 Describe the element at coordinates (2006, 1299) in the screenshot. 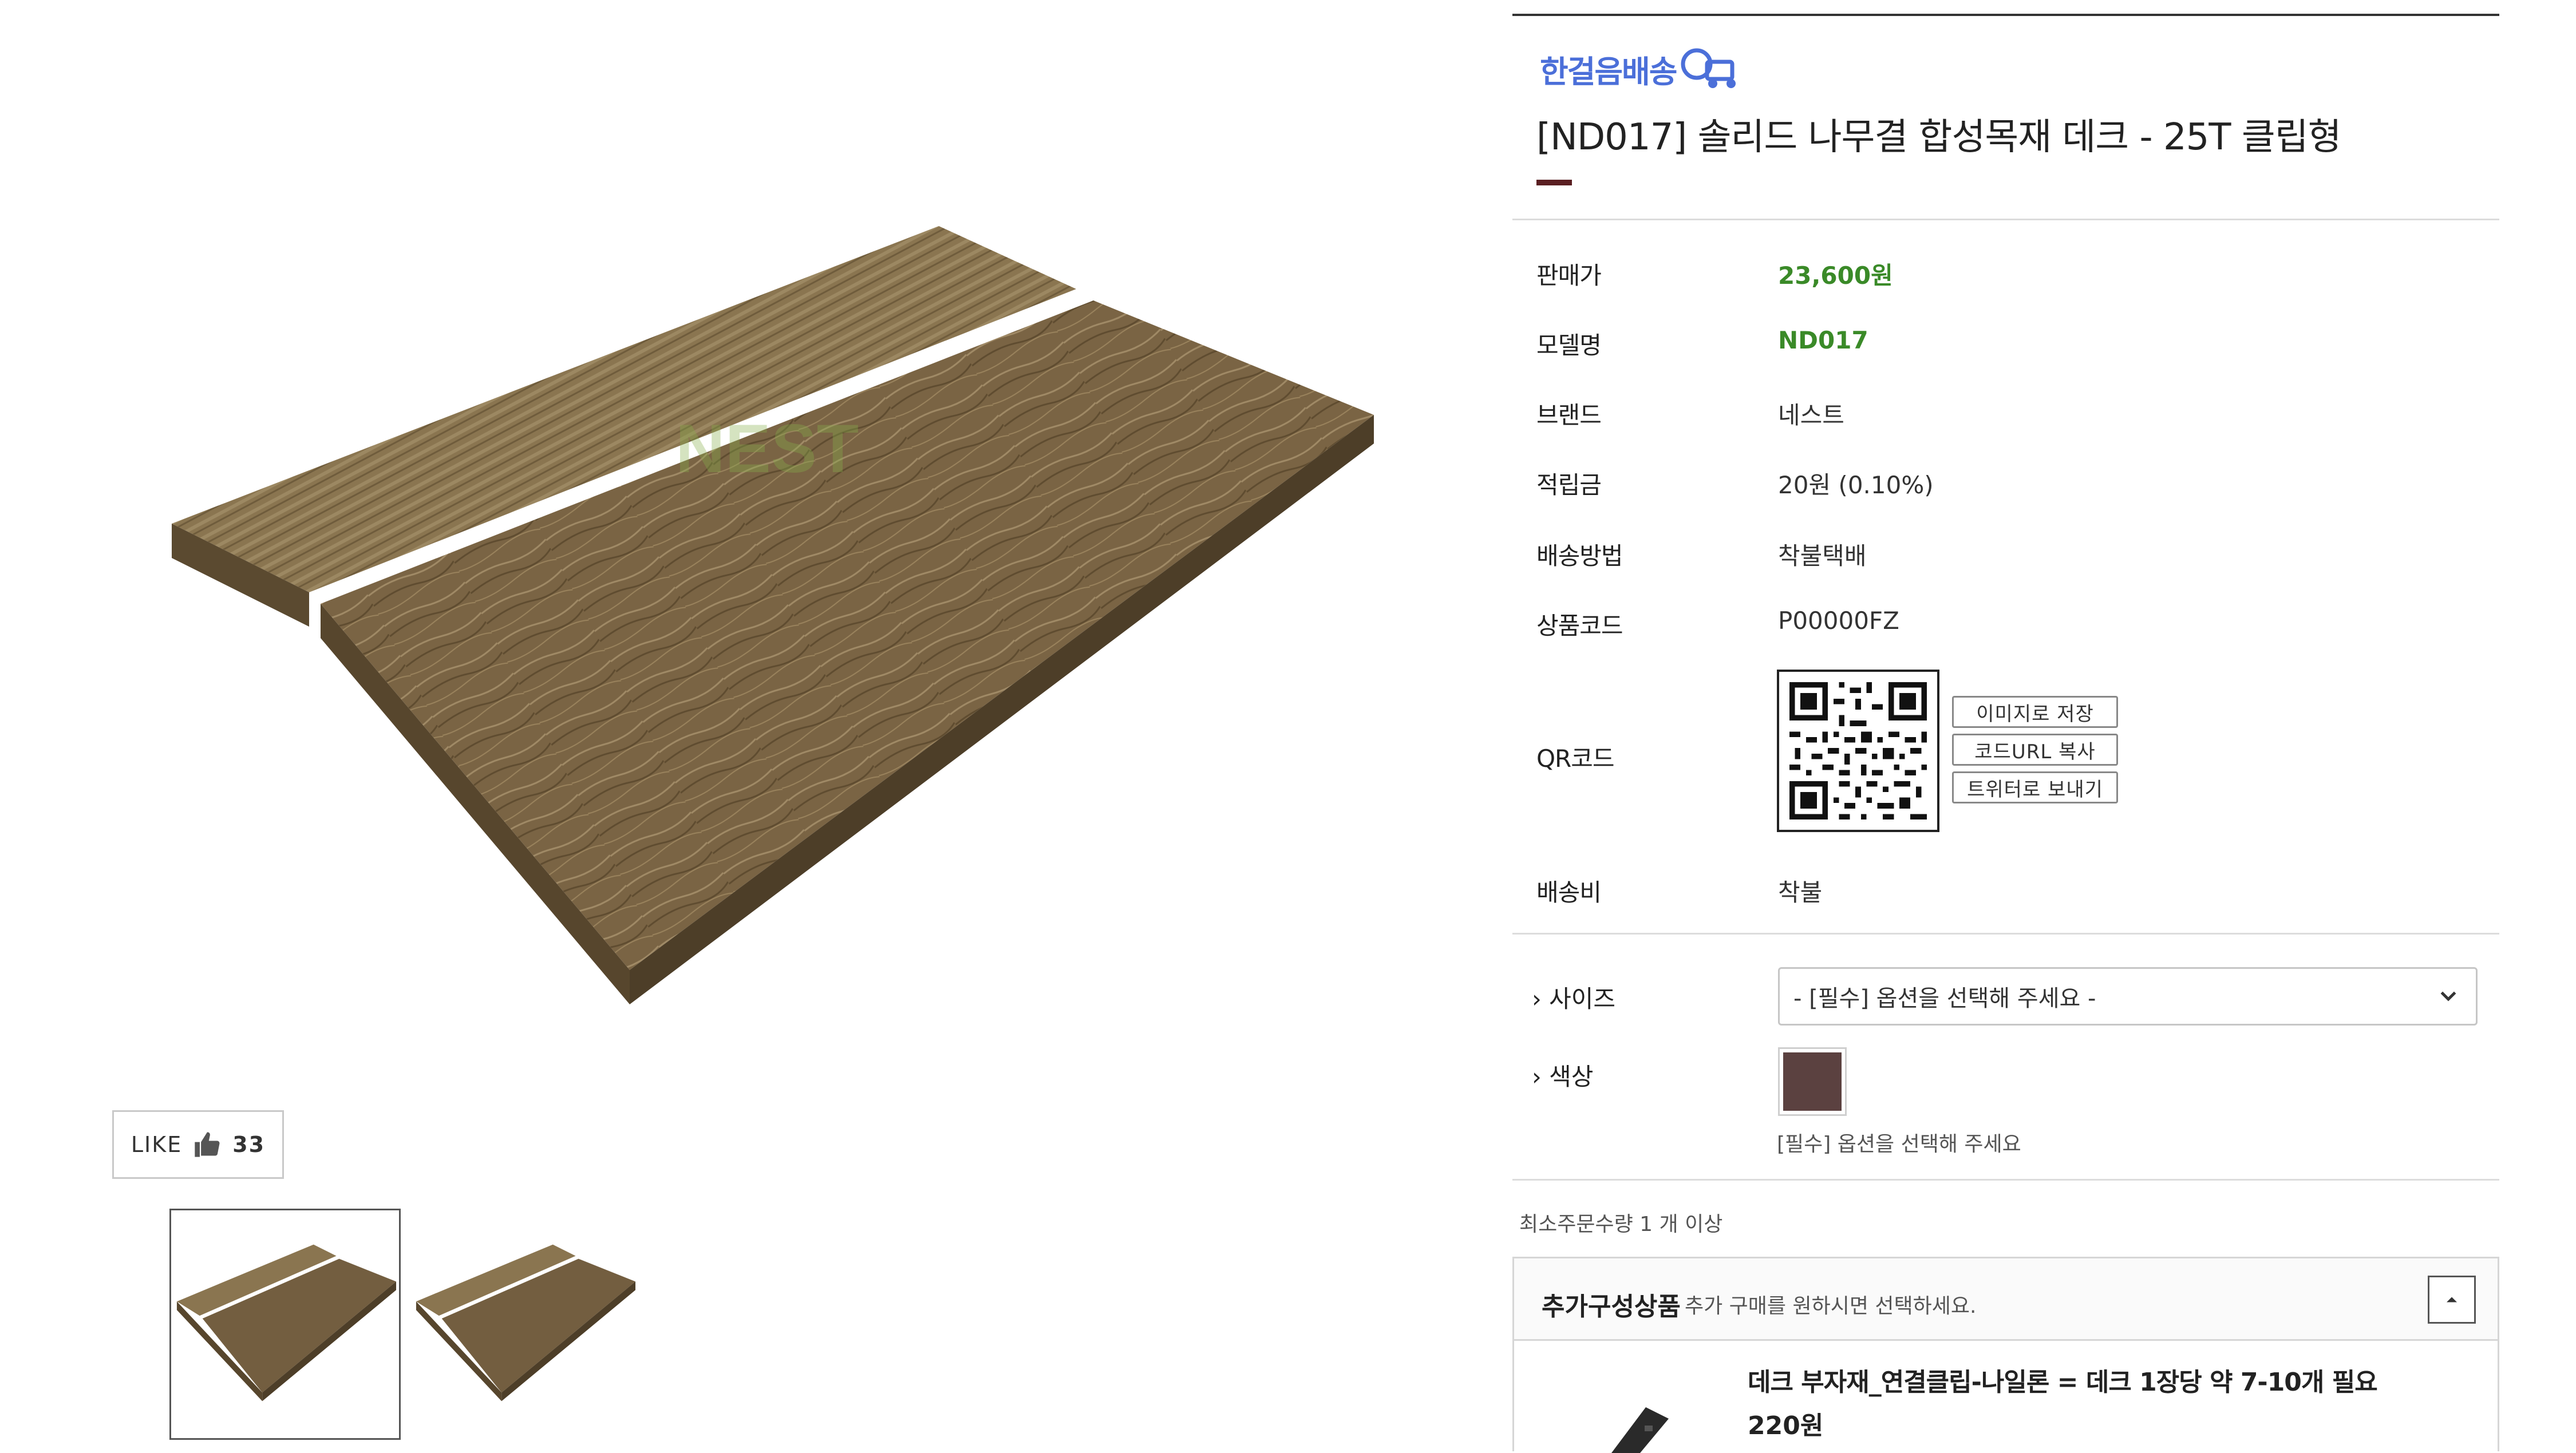

I see `addon-header: 추가구성상품 추가 구매를 원하시면 선택하세요.` at that location.